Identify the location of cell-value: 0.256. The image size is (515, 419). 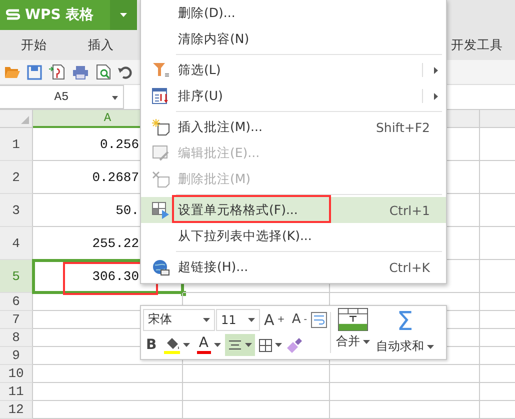
(119, 144).